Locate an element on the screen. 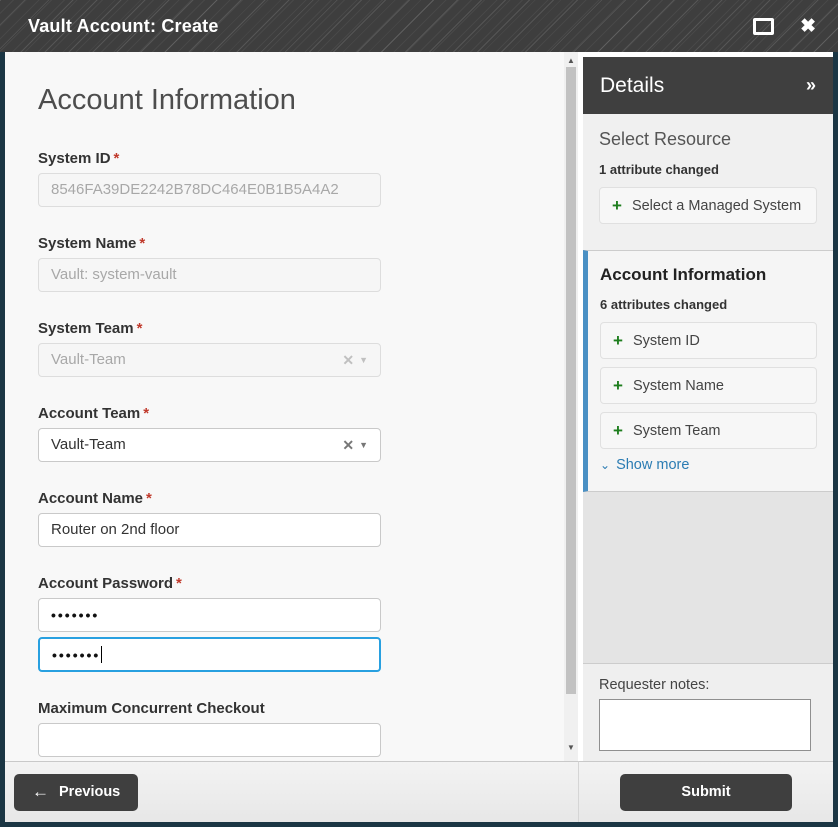 Image resolution: width=838 pixels, height=827 pixels. system-id-label: System ID * is located at coordinates (79, 158).